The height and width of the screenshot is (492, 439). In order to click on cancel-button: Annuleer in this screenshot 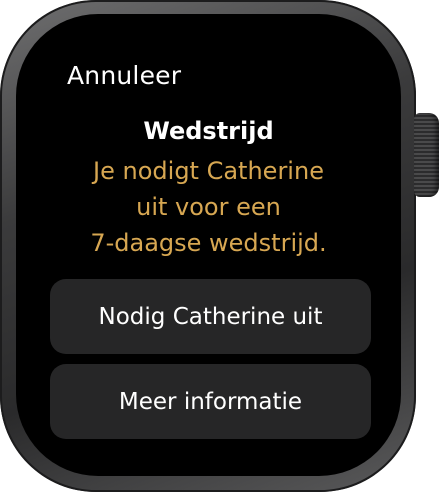, I will do `click(124, 75)`.